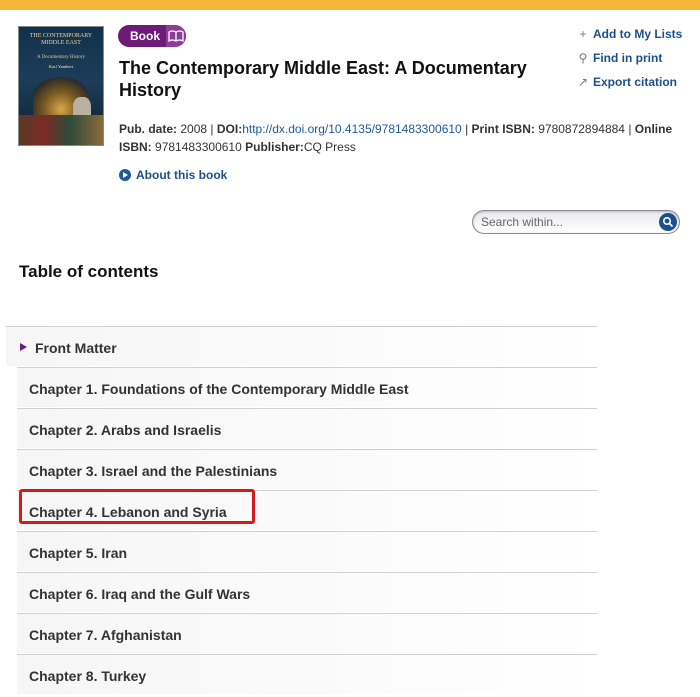  What do you see at coordinates (635, 82) in the screenshot?
I see `export-citation-label: Export citation` at bounding box center [635, 82].